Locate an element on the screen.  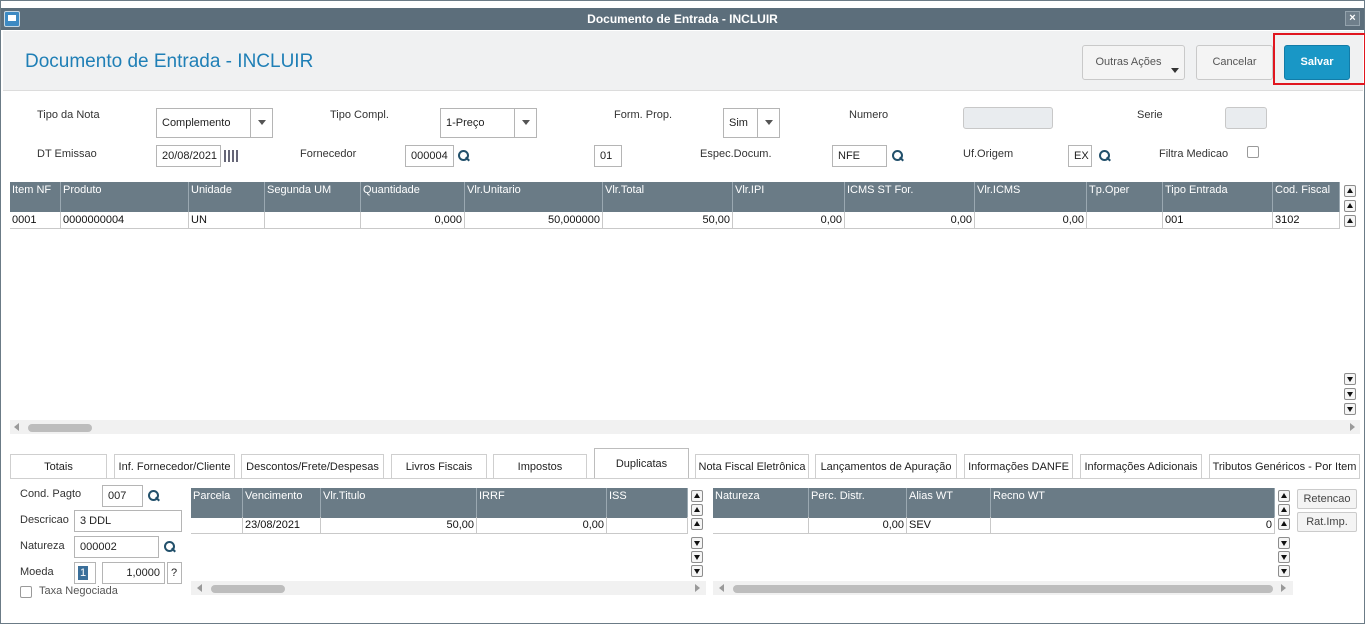
tab-livros-fiscais: Livros Fiscais is located at coordinates (439, 466).